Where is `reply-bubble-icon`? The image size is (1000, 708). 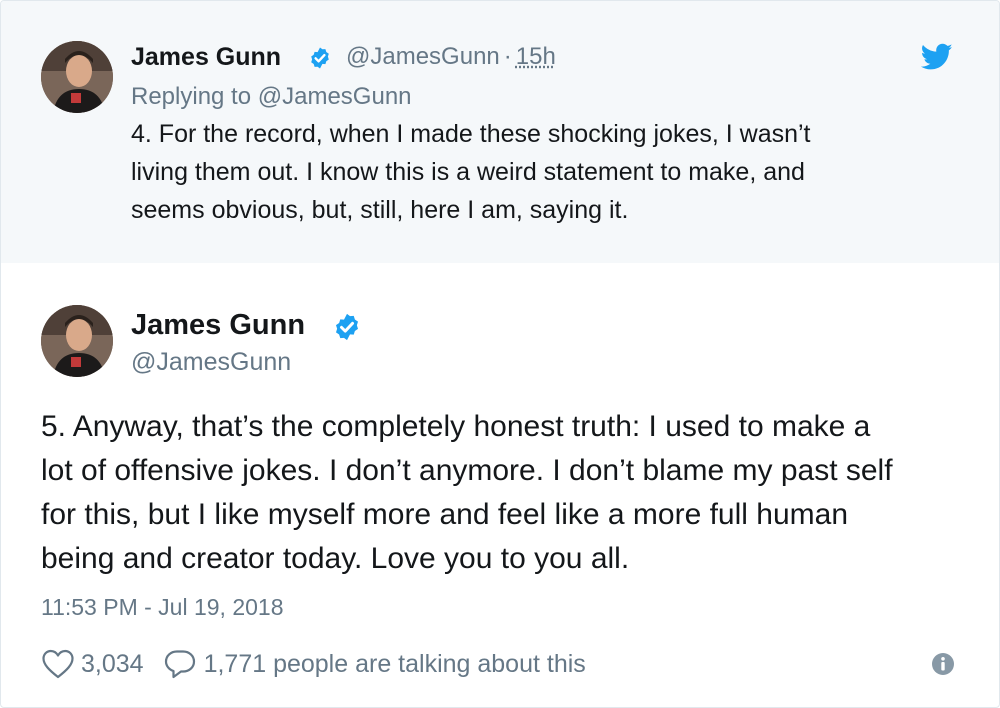
reply-bubble-icon is located at coordinates (179, 664).